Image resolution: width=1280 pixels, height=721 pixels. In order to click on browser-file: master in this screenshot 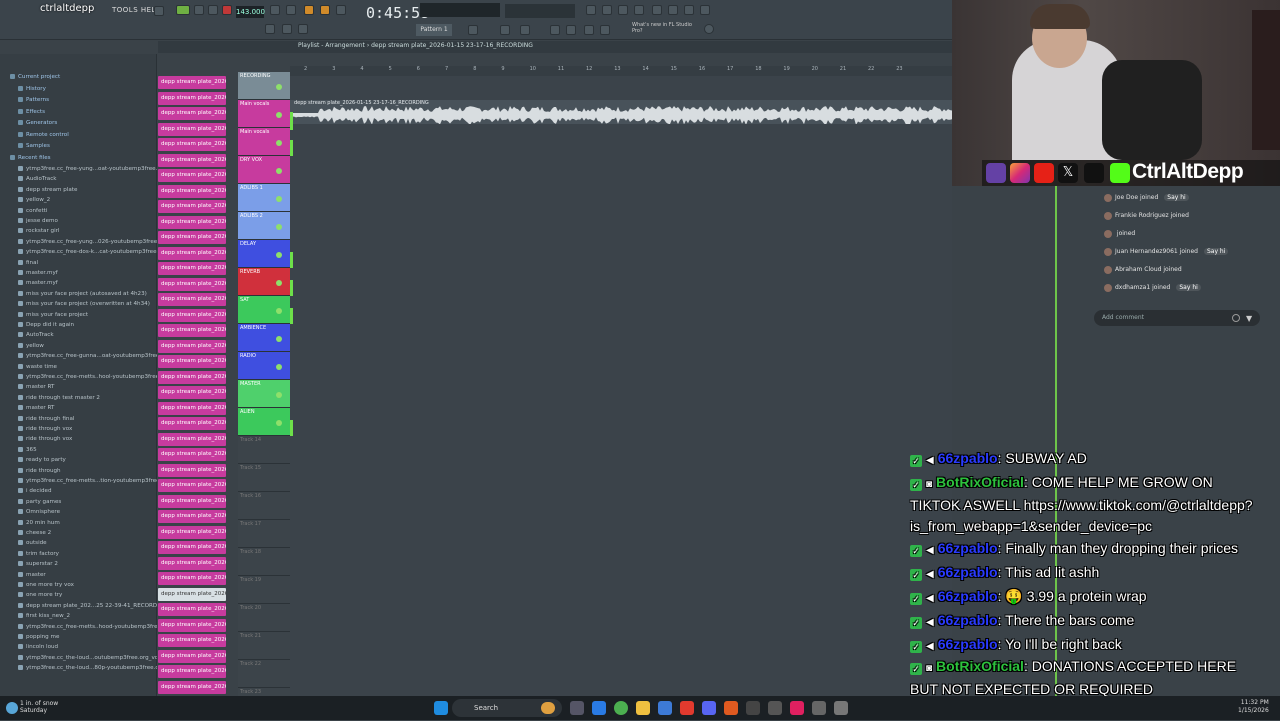, I will do `click(78, 575)`.